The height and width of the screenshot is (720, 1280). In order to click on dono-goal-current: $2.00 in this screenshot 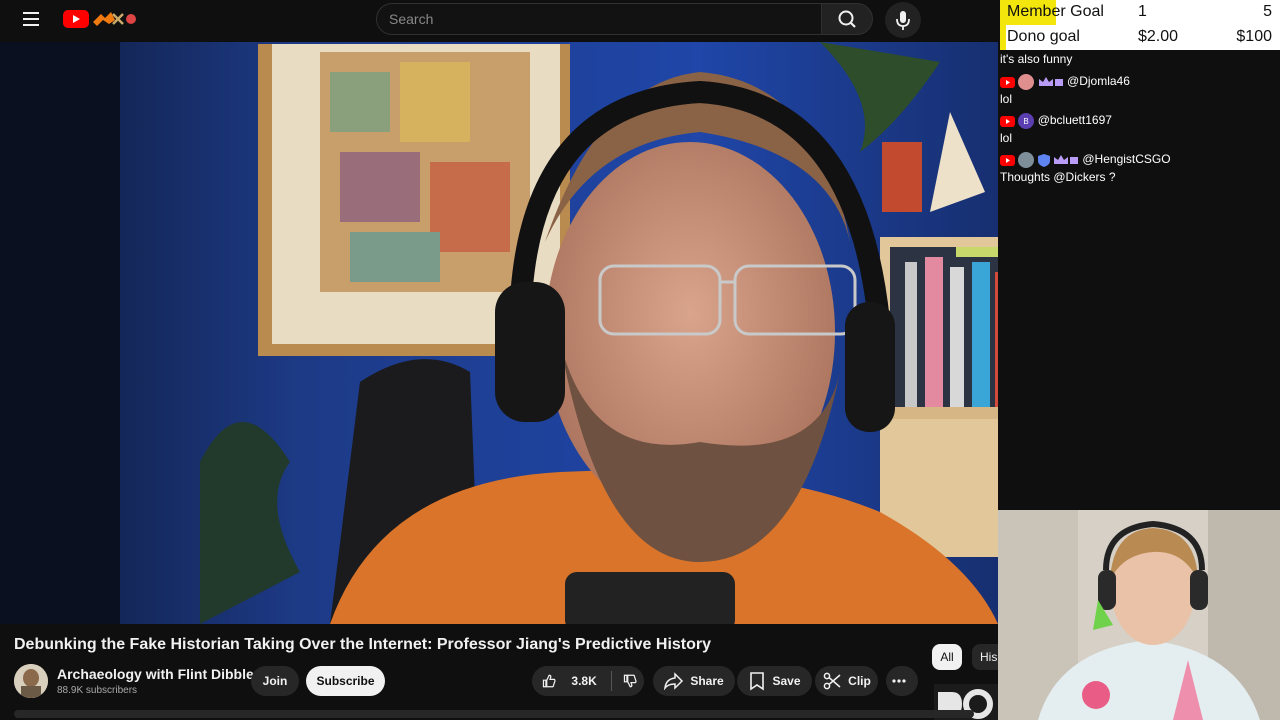, I will do `click(1158, 36)`.